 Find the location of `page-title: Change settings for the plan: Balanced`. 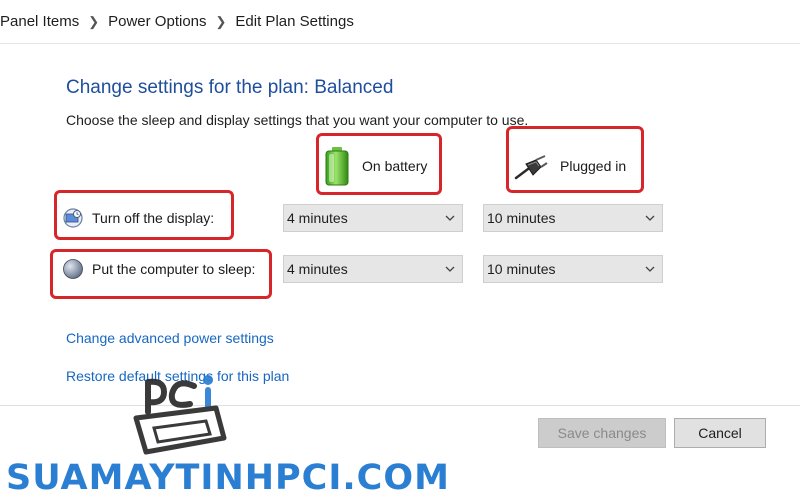

page-title: Change settings for the plan: Balanced is located at coordinates (230, 87).